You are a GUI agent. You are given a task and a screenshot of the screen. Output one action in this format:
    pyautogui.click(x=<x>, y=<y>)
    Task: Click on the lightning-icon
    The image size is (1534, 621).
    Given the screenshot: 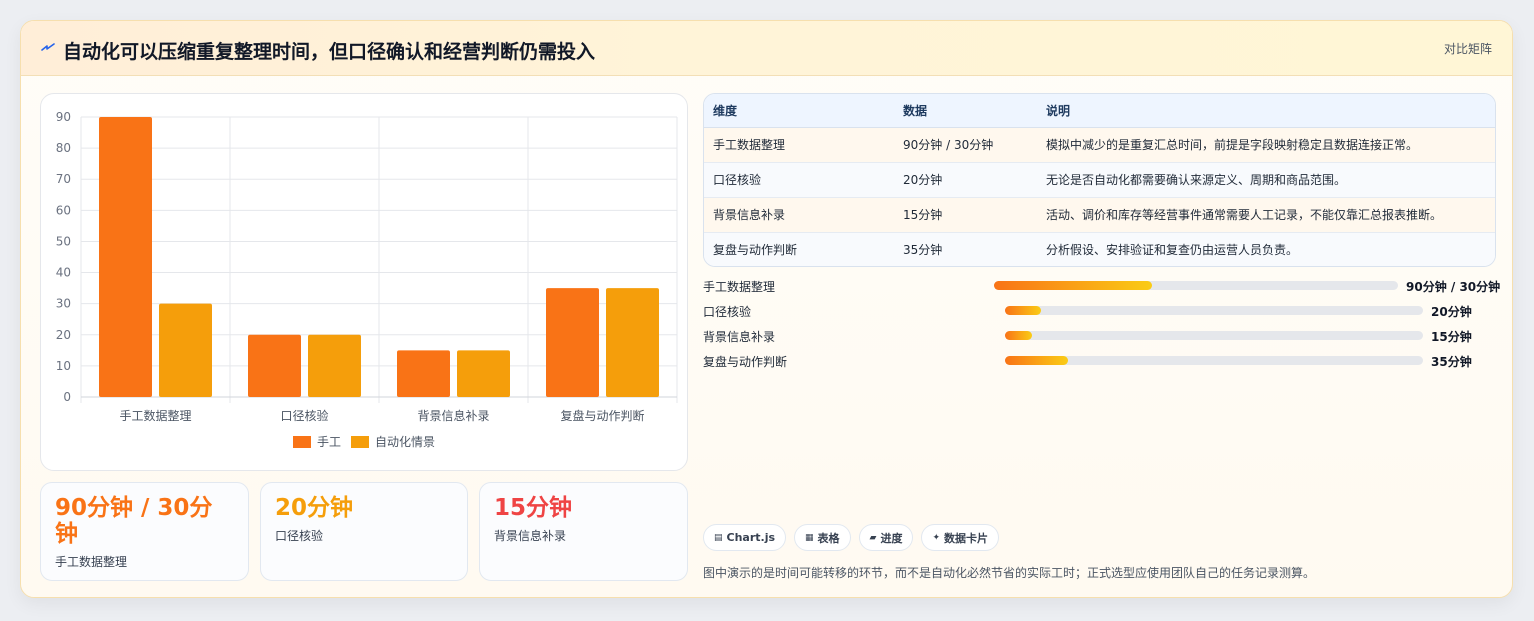 What is the action you would take?
    pyautogui.click(x=48, y=47)
    